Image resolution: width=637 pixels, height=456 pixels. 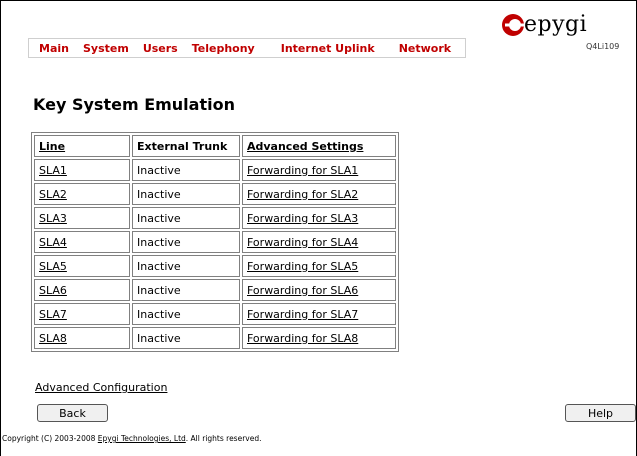 I want to click on table-row: SLA7 Inactive Forwarding for SLA7, so click(x=215, y=314).